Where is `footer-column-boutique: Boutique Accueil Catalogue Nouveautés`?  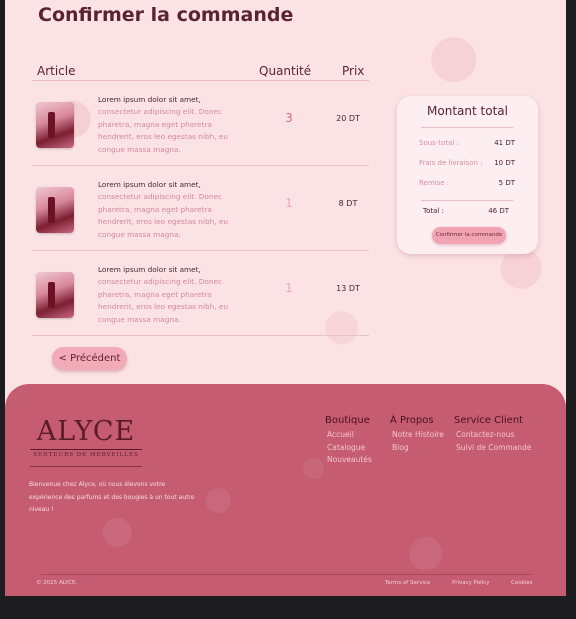
footer-column-boutique: Boutique Accueil Catalogue Nouveautés is located at coordinates (348, 441).